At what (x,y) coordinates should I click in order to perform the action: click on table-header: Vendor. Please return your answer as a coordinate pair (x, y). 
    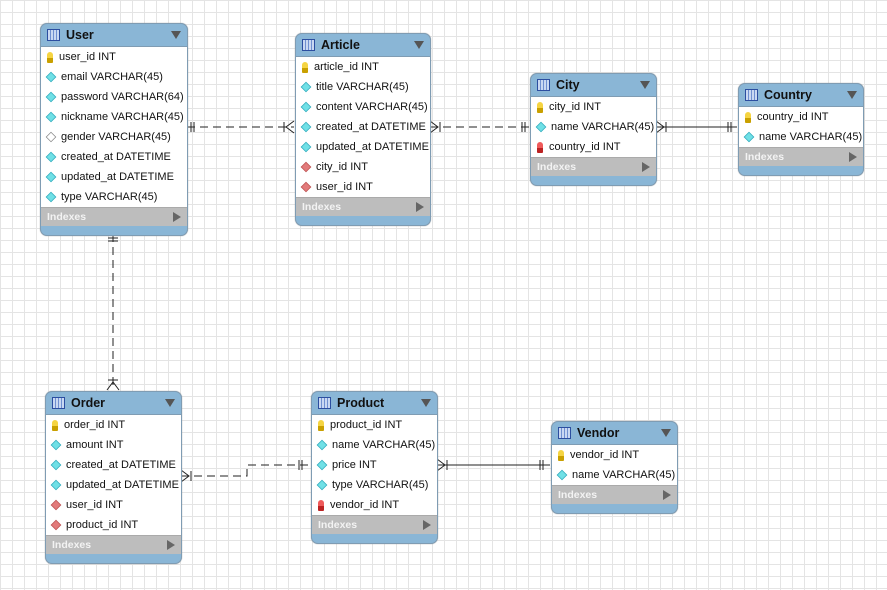
    Looking at the image, I should click on (614, 433).